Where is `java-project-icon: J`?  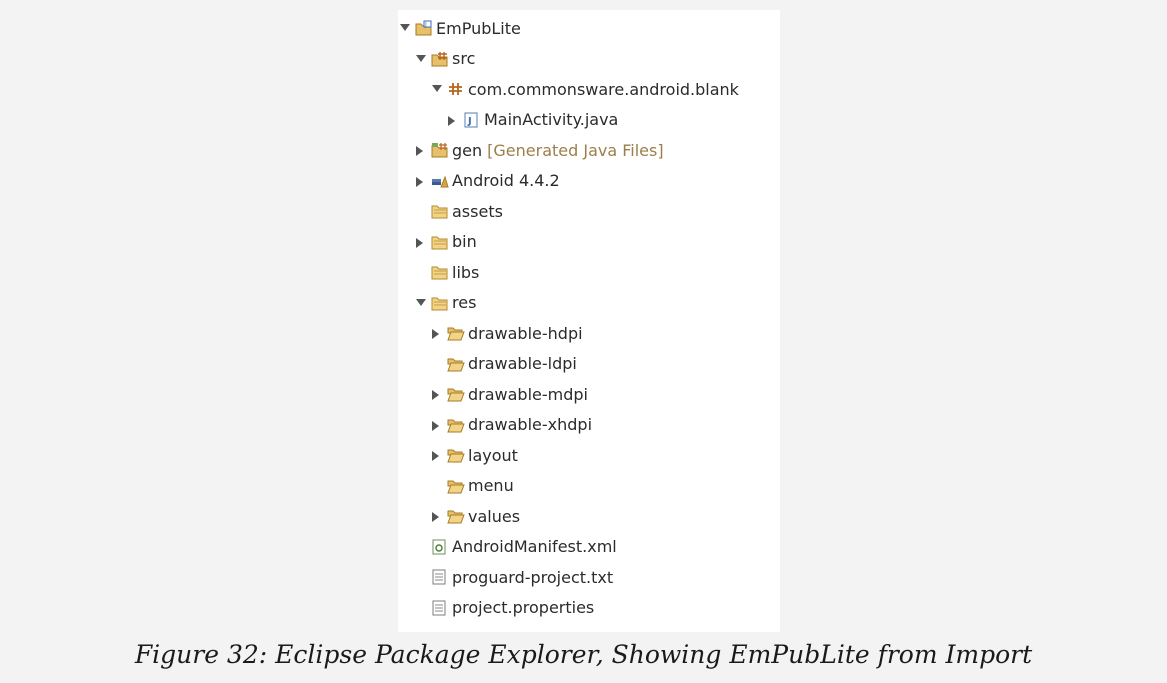
java-project-icon: J is located at coordinates (424, 28).